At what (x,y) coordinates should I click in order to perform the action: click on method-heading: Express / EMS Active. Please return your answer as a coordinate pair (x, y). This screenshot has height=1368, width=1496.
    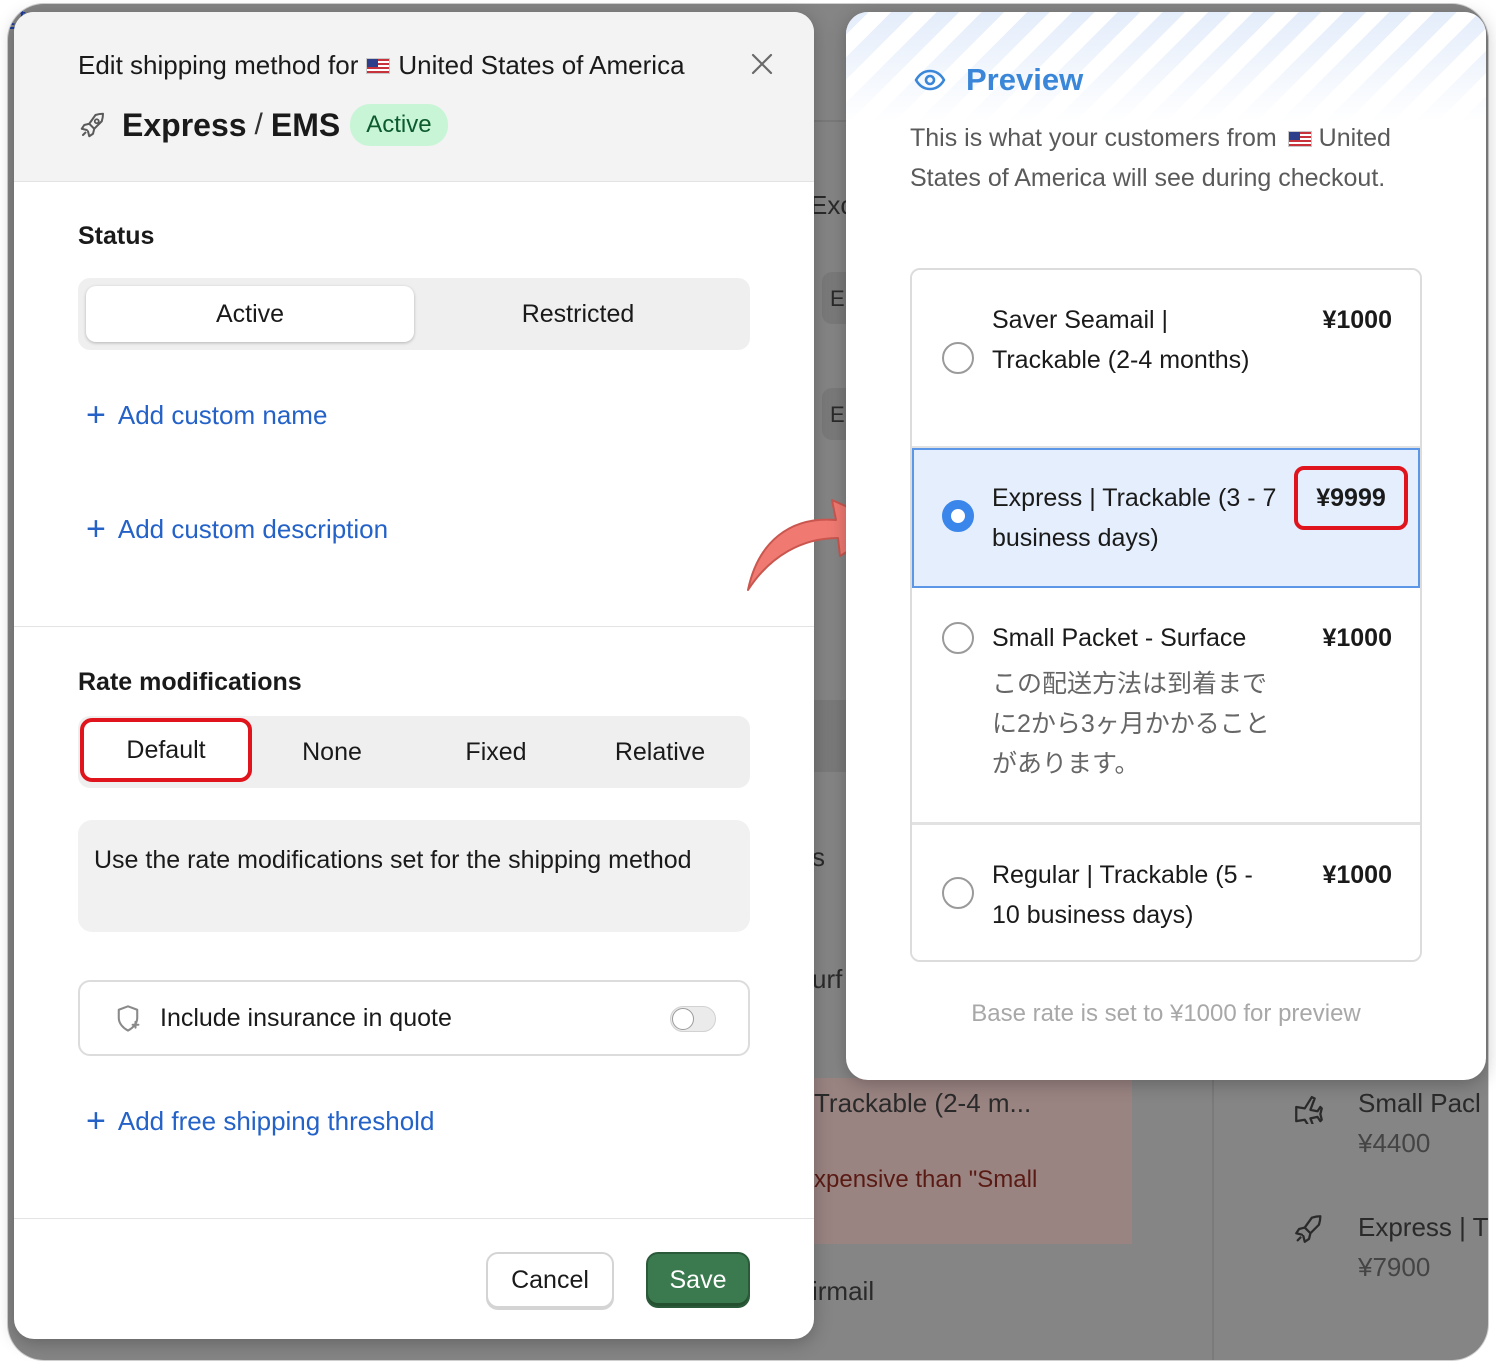
    Looking at the image, I should click on (263, 125).